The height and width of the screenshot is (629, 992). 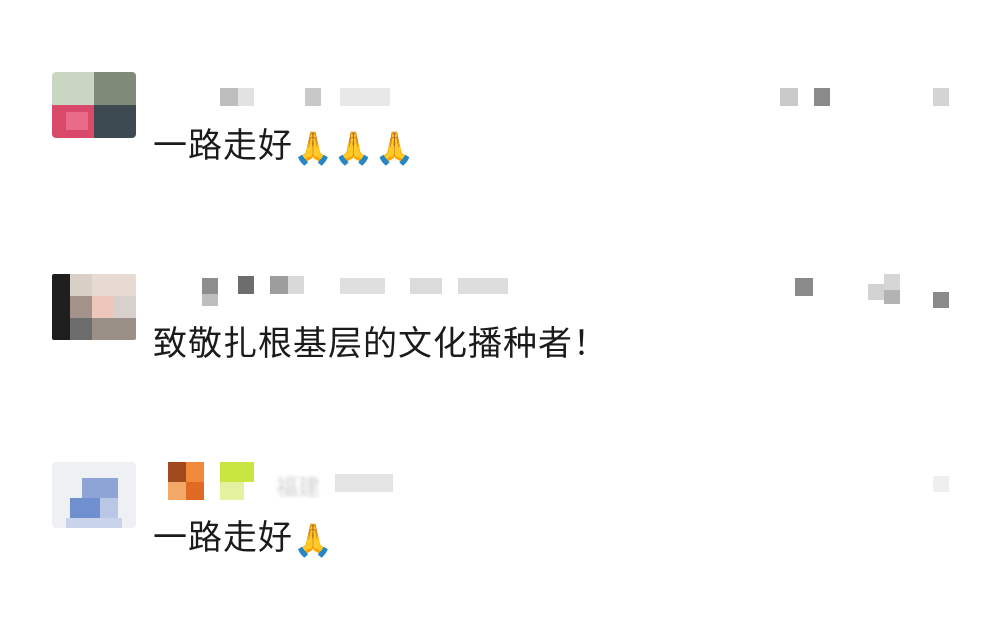 I want to click on folded-hands-icon: 🙏🙏🙏, so click(x=354, y=148).